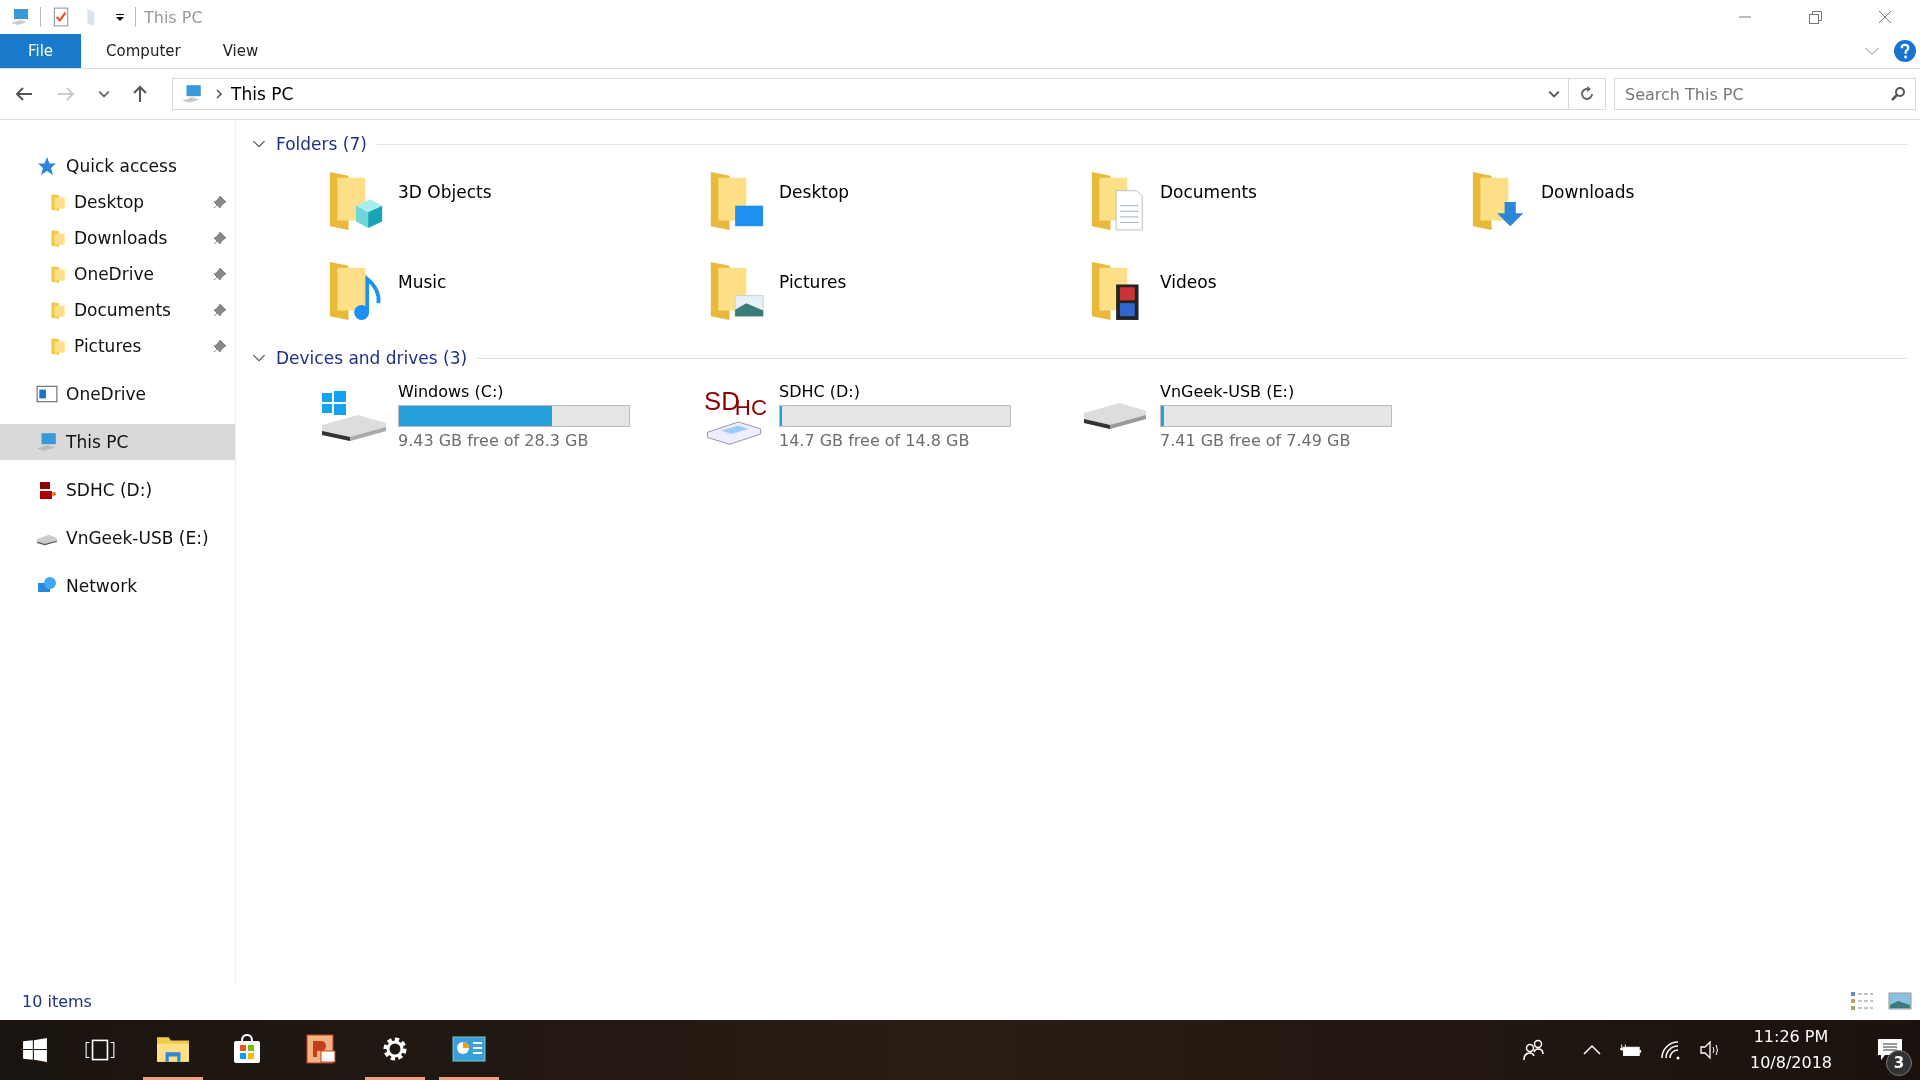 The height and width of the screenshot is (1080, 1920). Describe the element at coordinates (734, 433) in the screenshot. I see `sd-card-icon` at that location.